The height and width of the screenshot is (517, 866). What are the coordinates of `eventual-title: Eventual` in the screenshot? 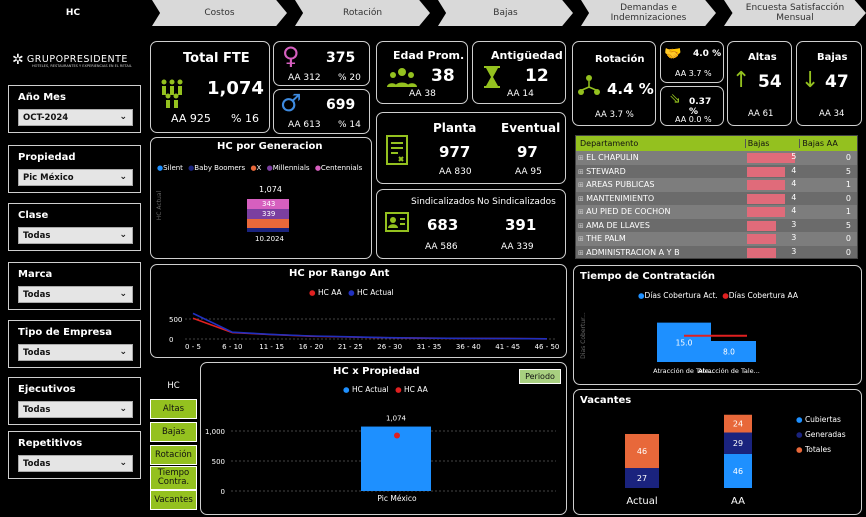 It's located at (531, 128).